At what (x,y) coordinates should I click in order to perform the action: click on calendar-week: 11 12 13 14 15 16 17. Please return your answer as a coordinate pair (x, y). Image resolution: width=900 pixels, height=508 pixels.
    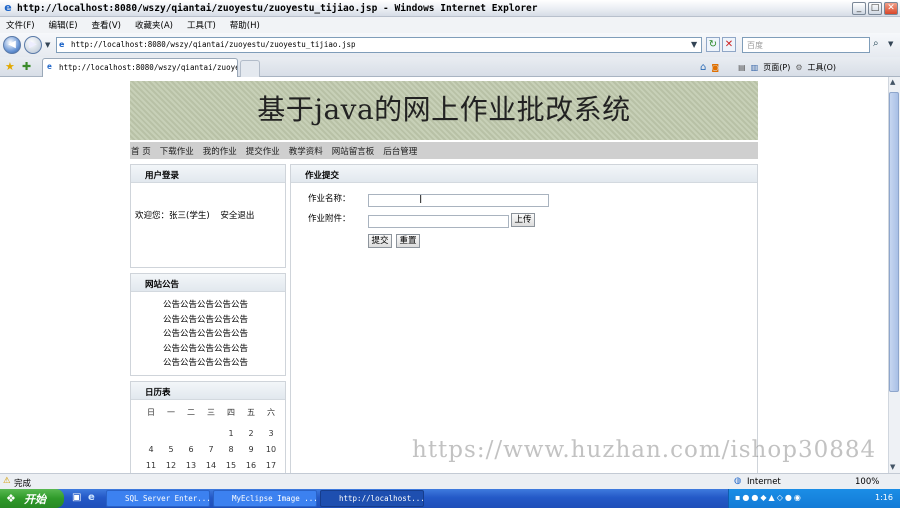
    Looking at the image, I should click on (211, 465).